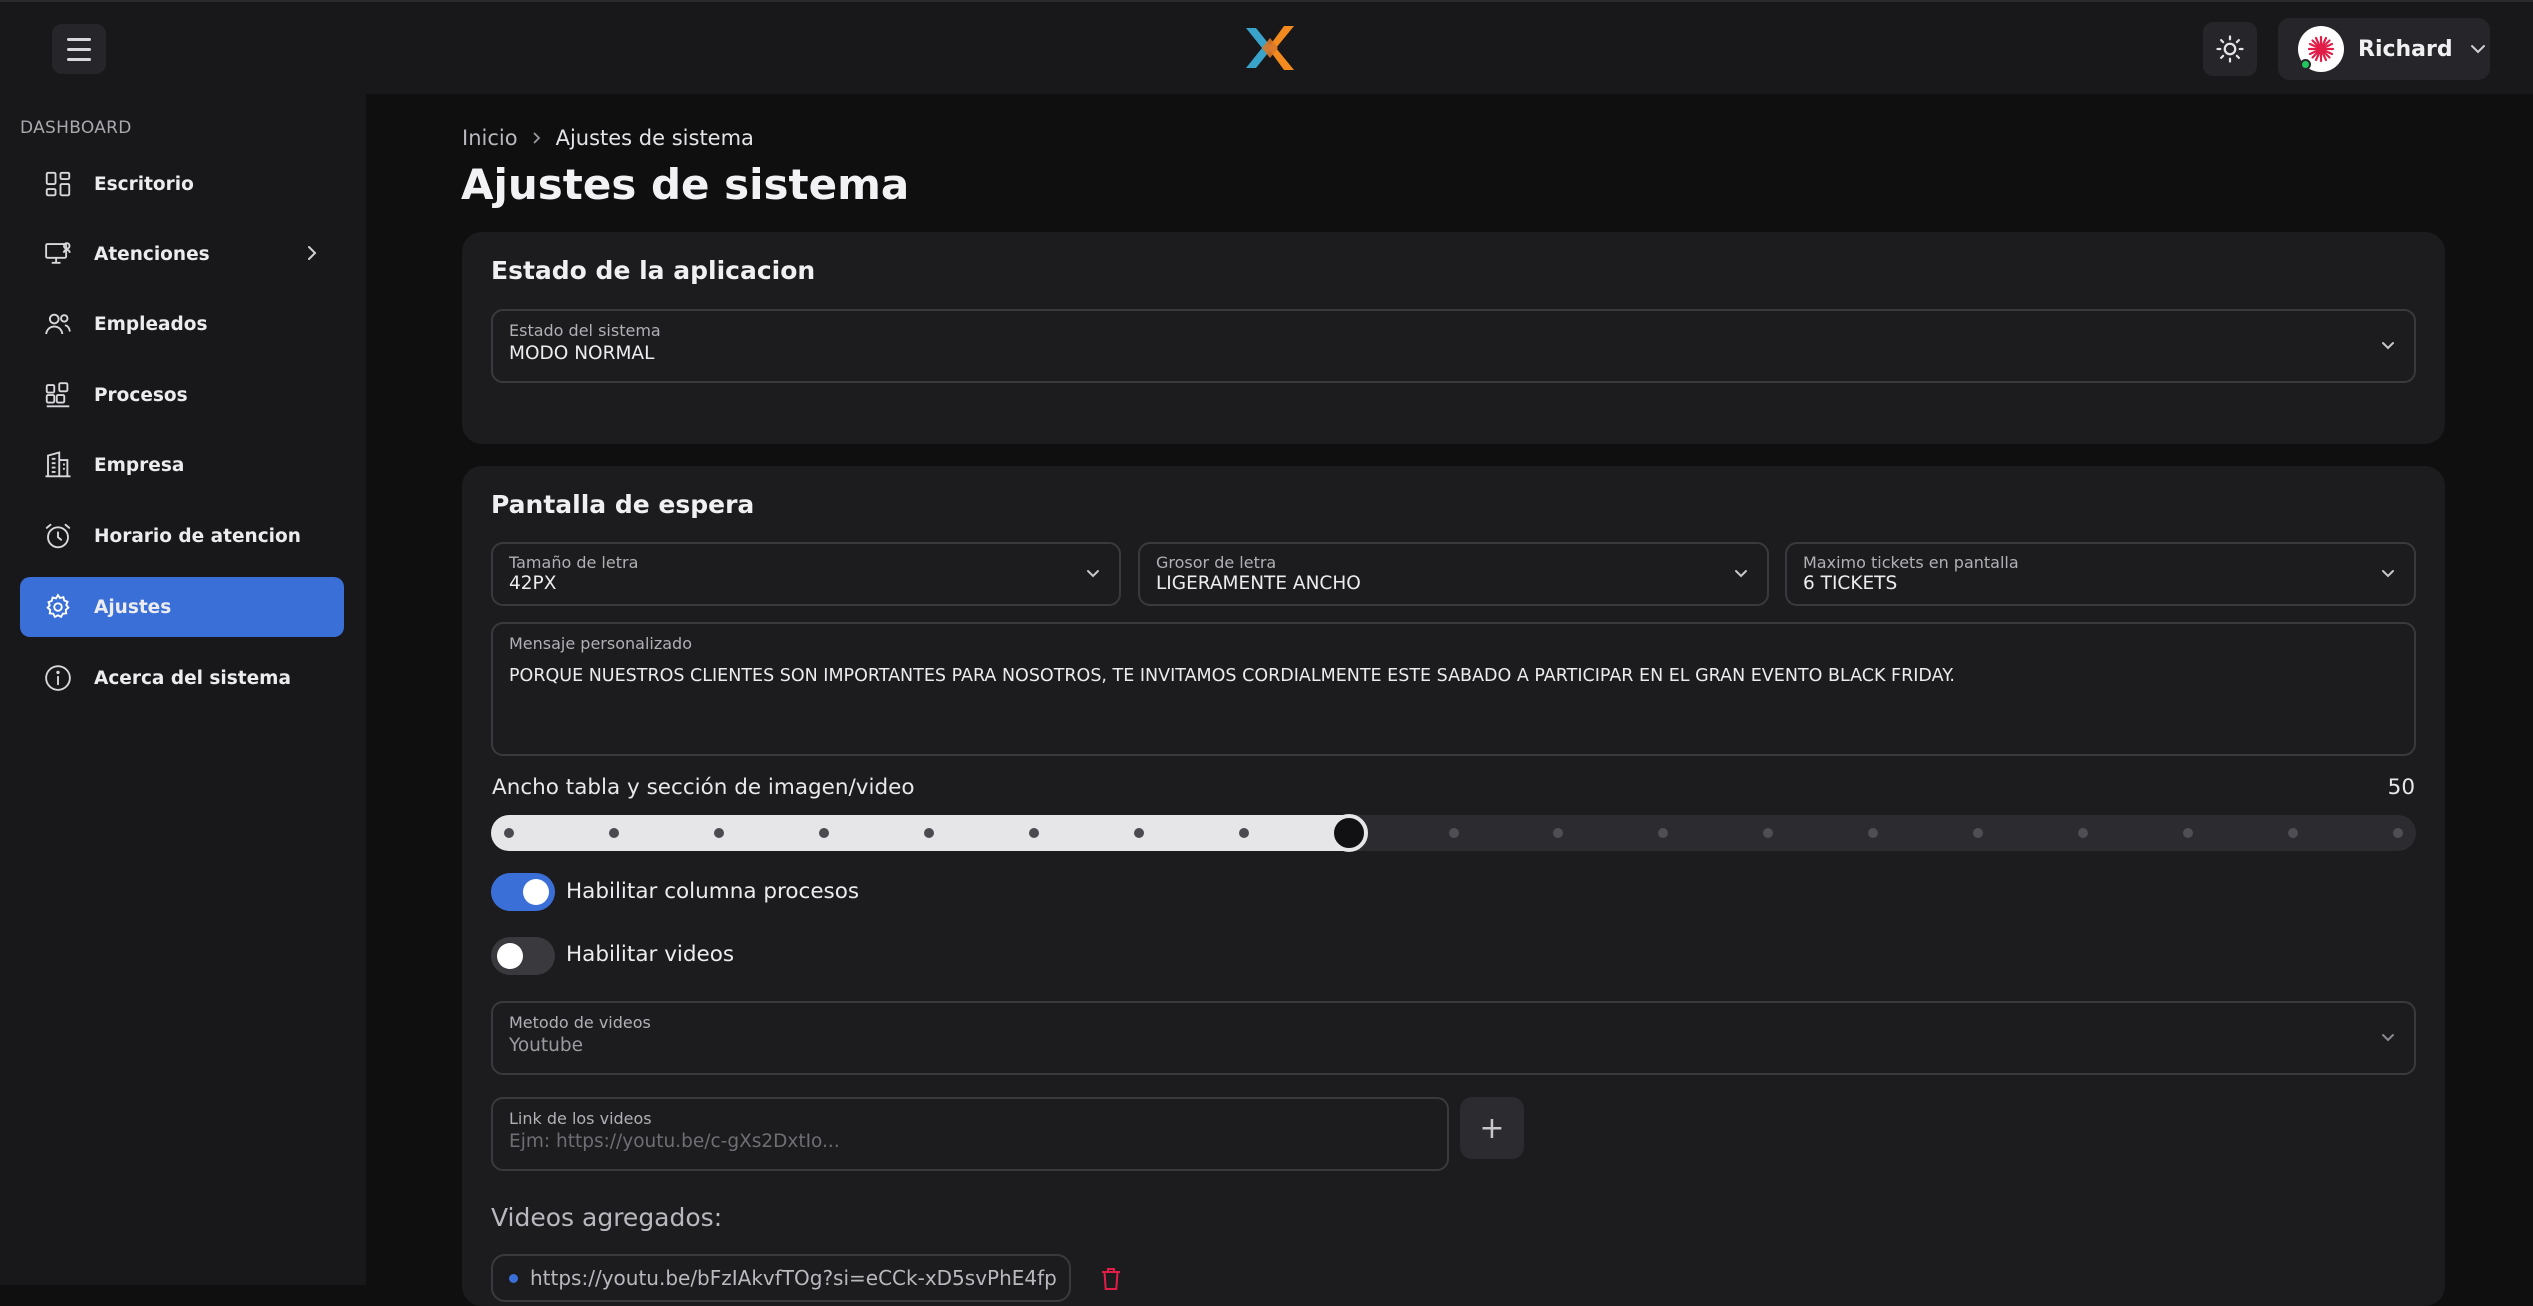 Image resolution: width=2533 pixels, height=1306 pixels. I want to click on user-menu-button: Richard, so click(2384, 49).